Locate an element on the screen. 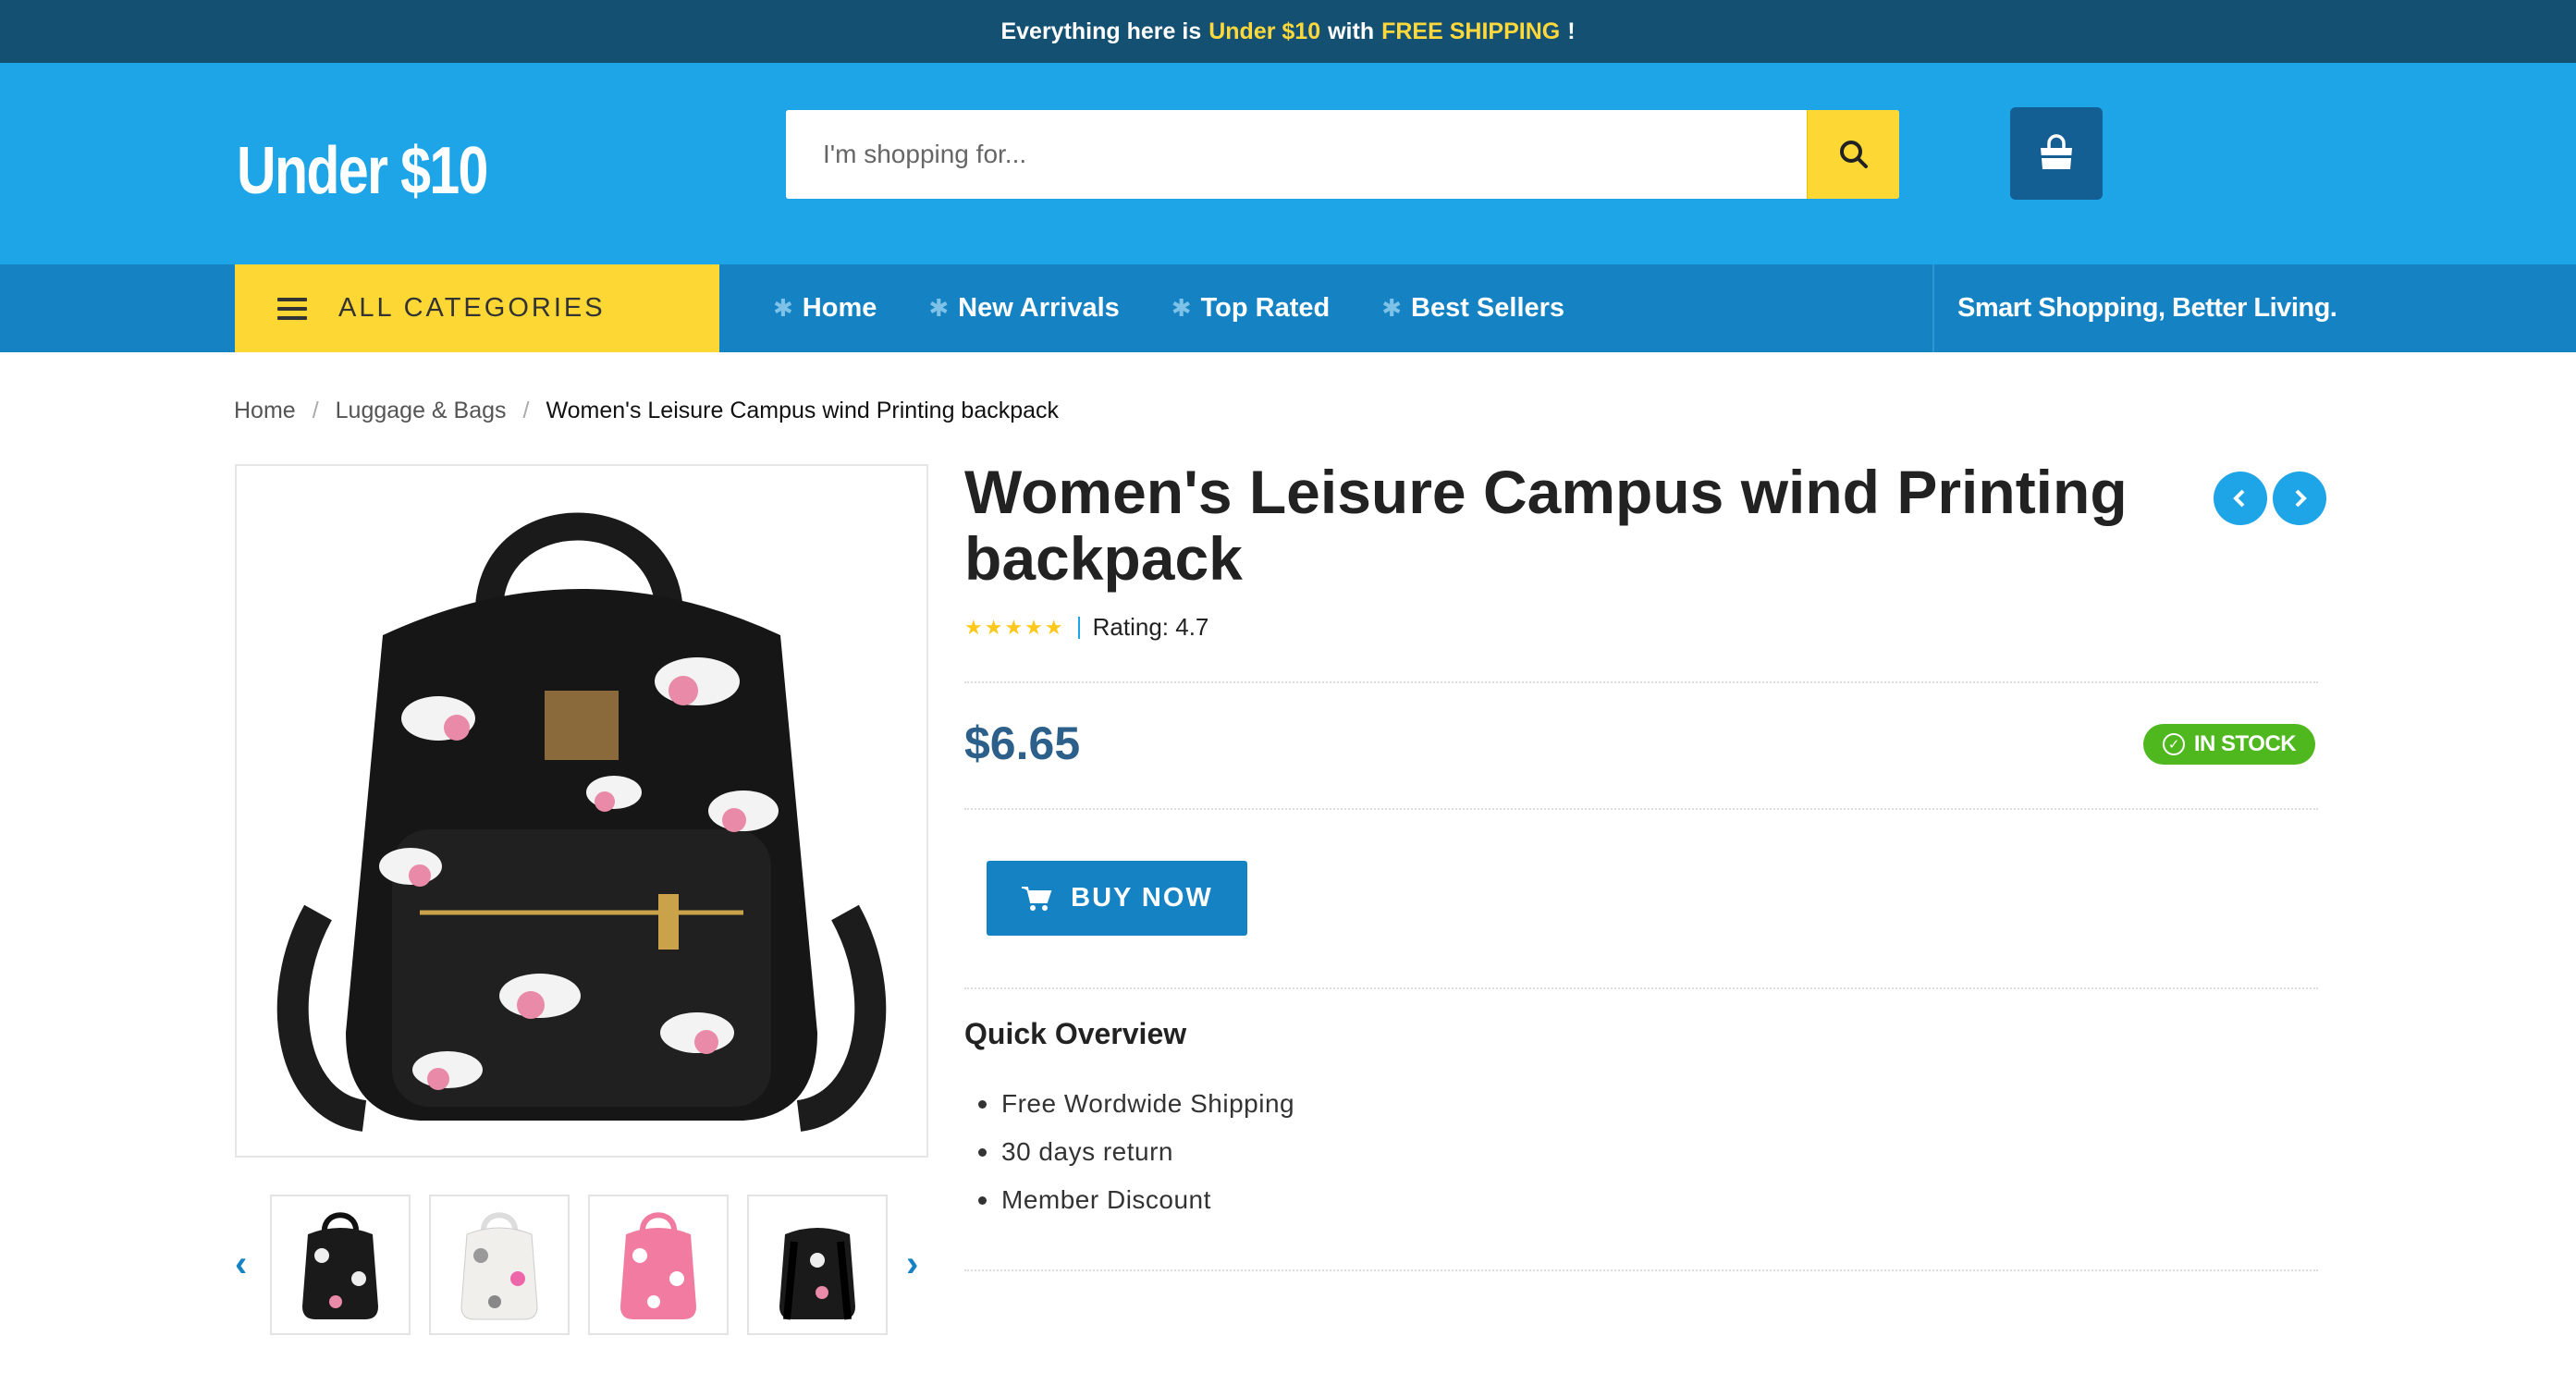 The width and height of the screenshot is (2576, 1385). announcement-highlight-shipping: FREE SHIPPING is located at coordinates (1471, 31).